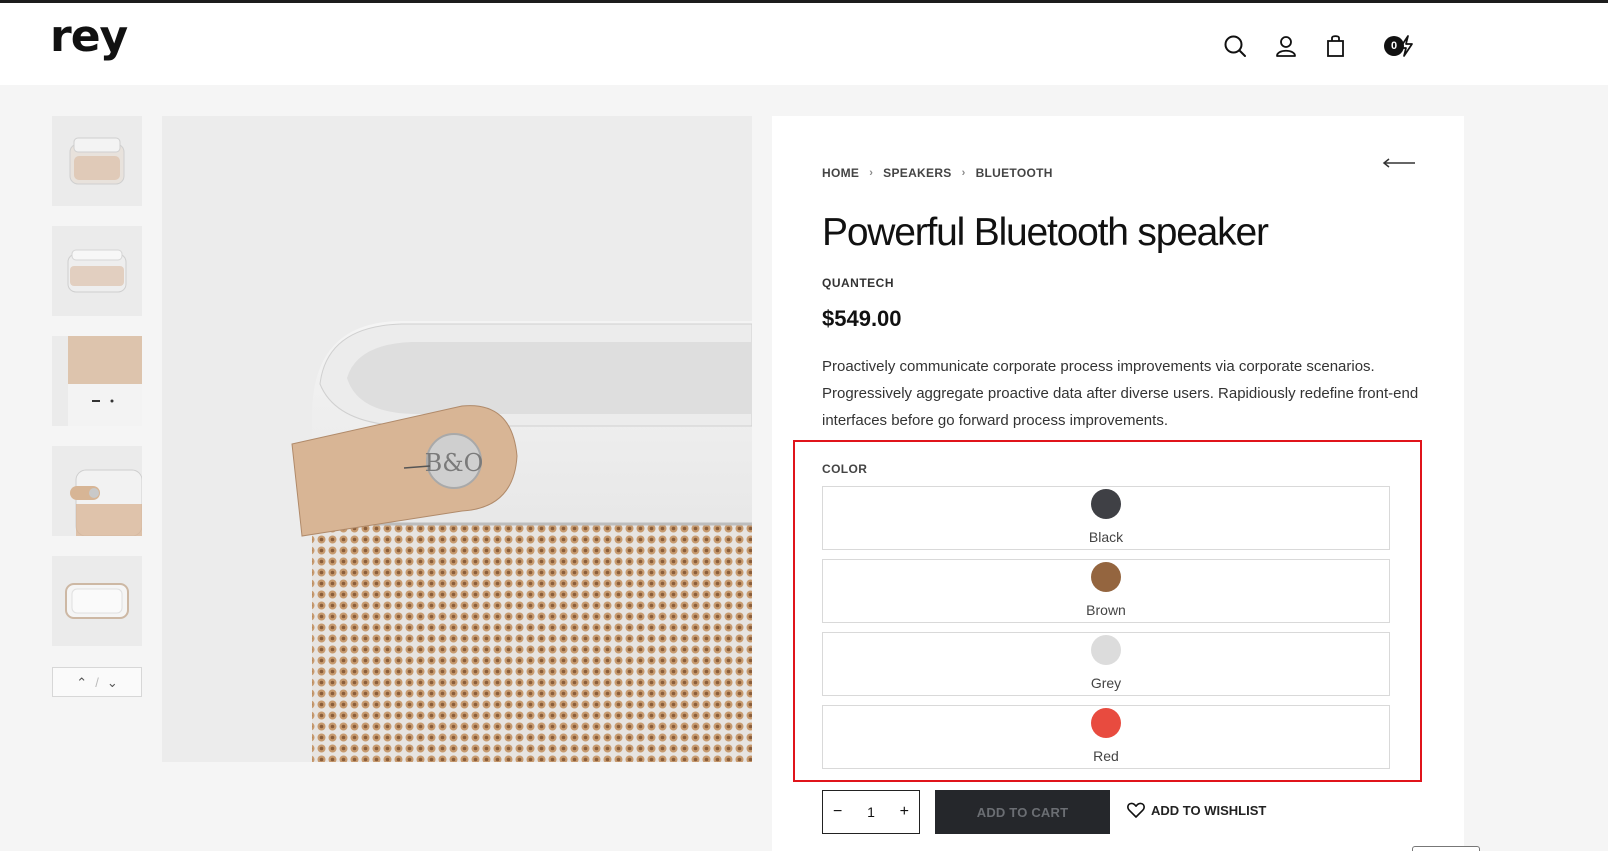 This screenshot has width=1608, height=851. Describe the element at coordinates (1286, 46) in the screenshot. I see `account-icon` at that location.